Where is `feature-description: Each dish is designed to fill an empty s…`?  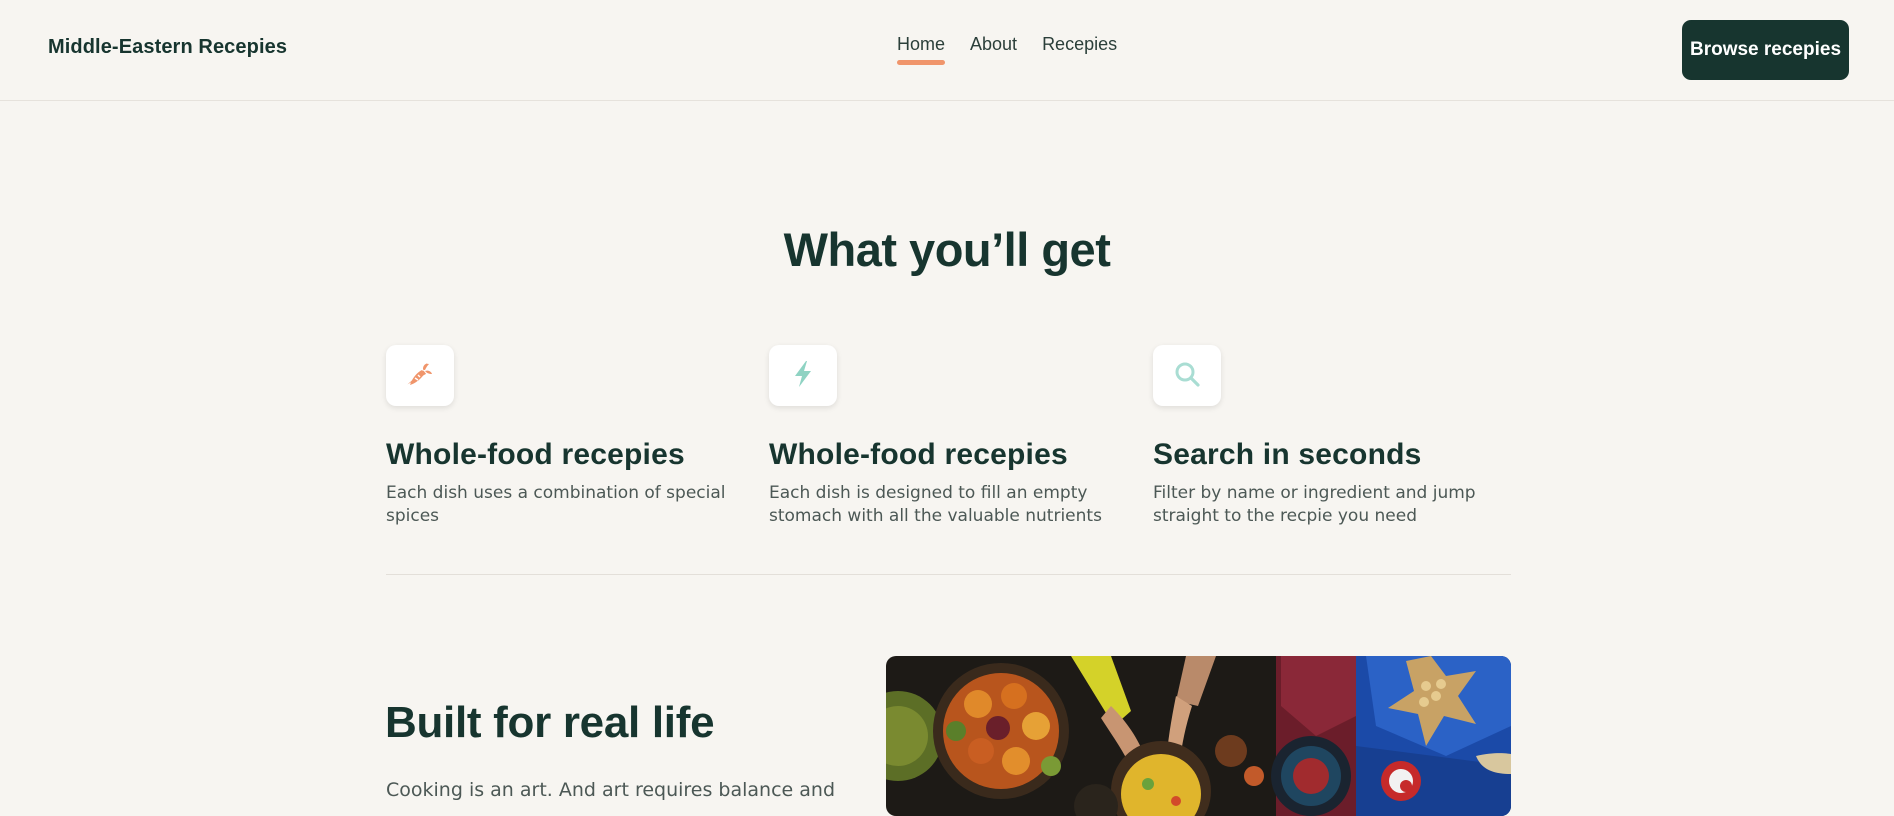
feature-description: Each dish is designed to fill an empty s… is located at coordinates (939, 505).